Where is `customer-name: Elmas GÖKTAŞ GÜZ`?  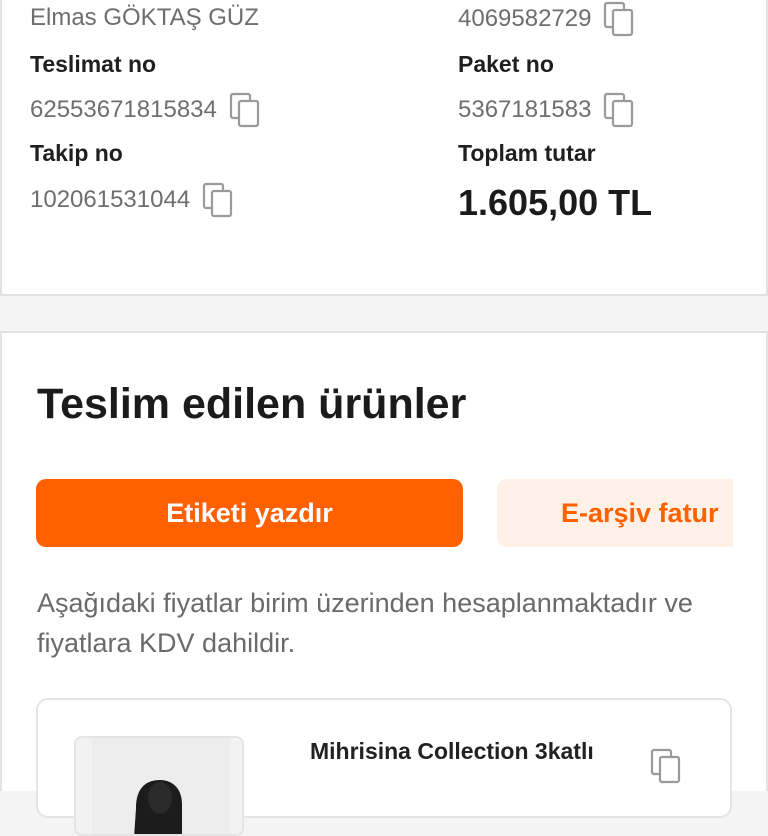 customer-name: Elmas GÖKTAŞ GÜZ is located at coordinates (144, 17).